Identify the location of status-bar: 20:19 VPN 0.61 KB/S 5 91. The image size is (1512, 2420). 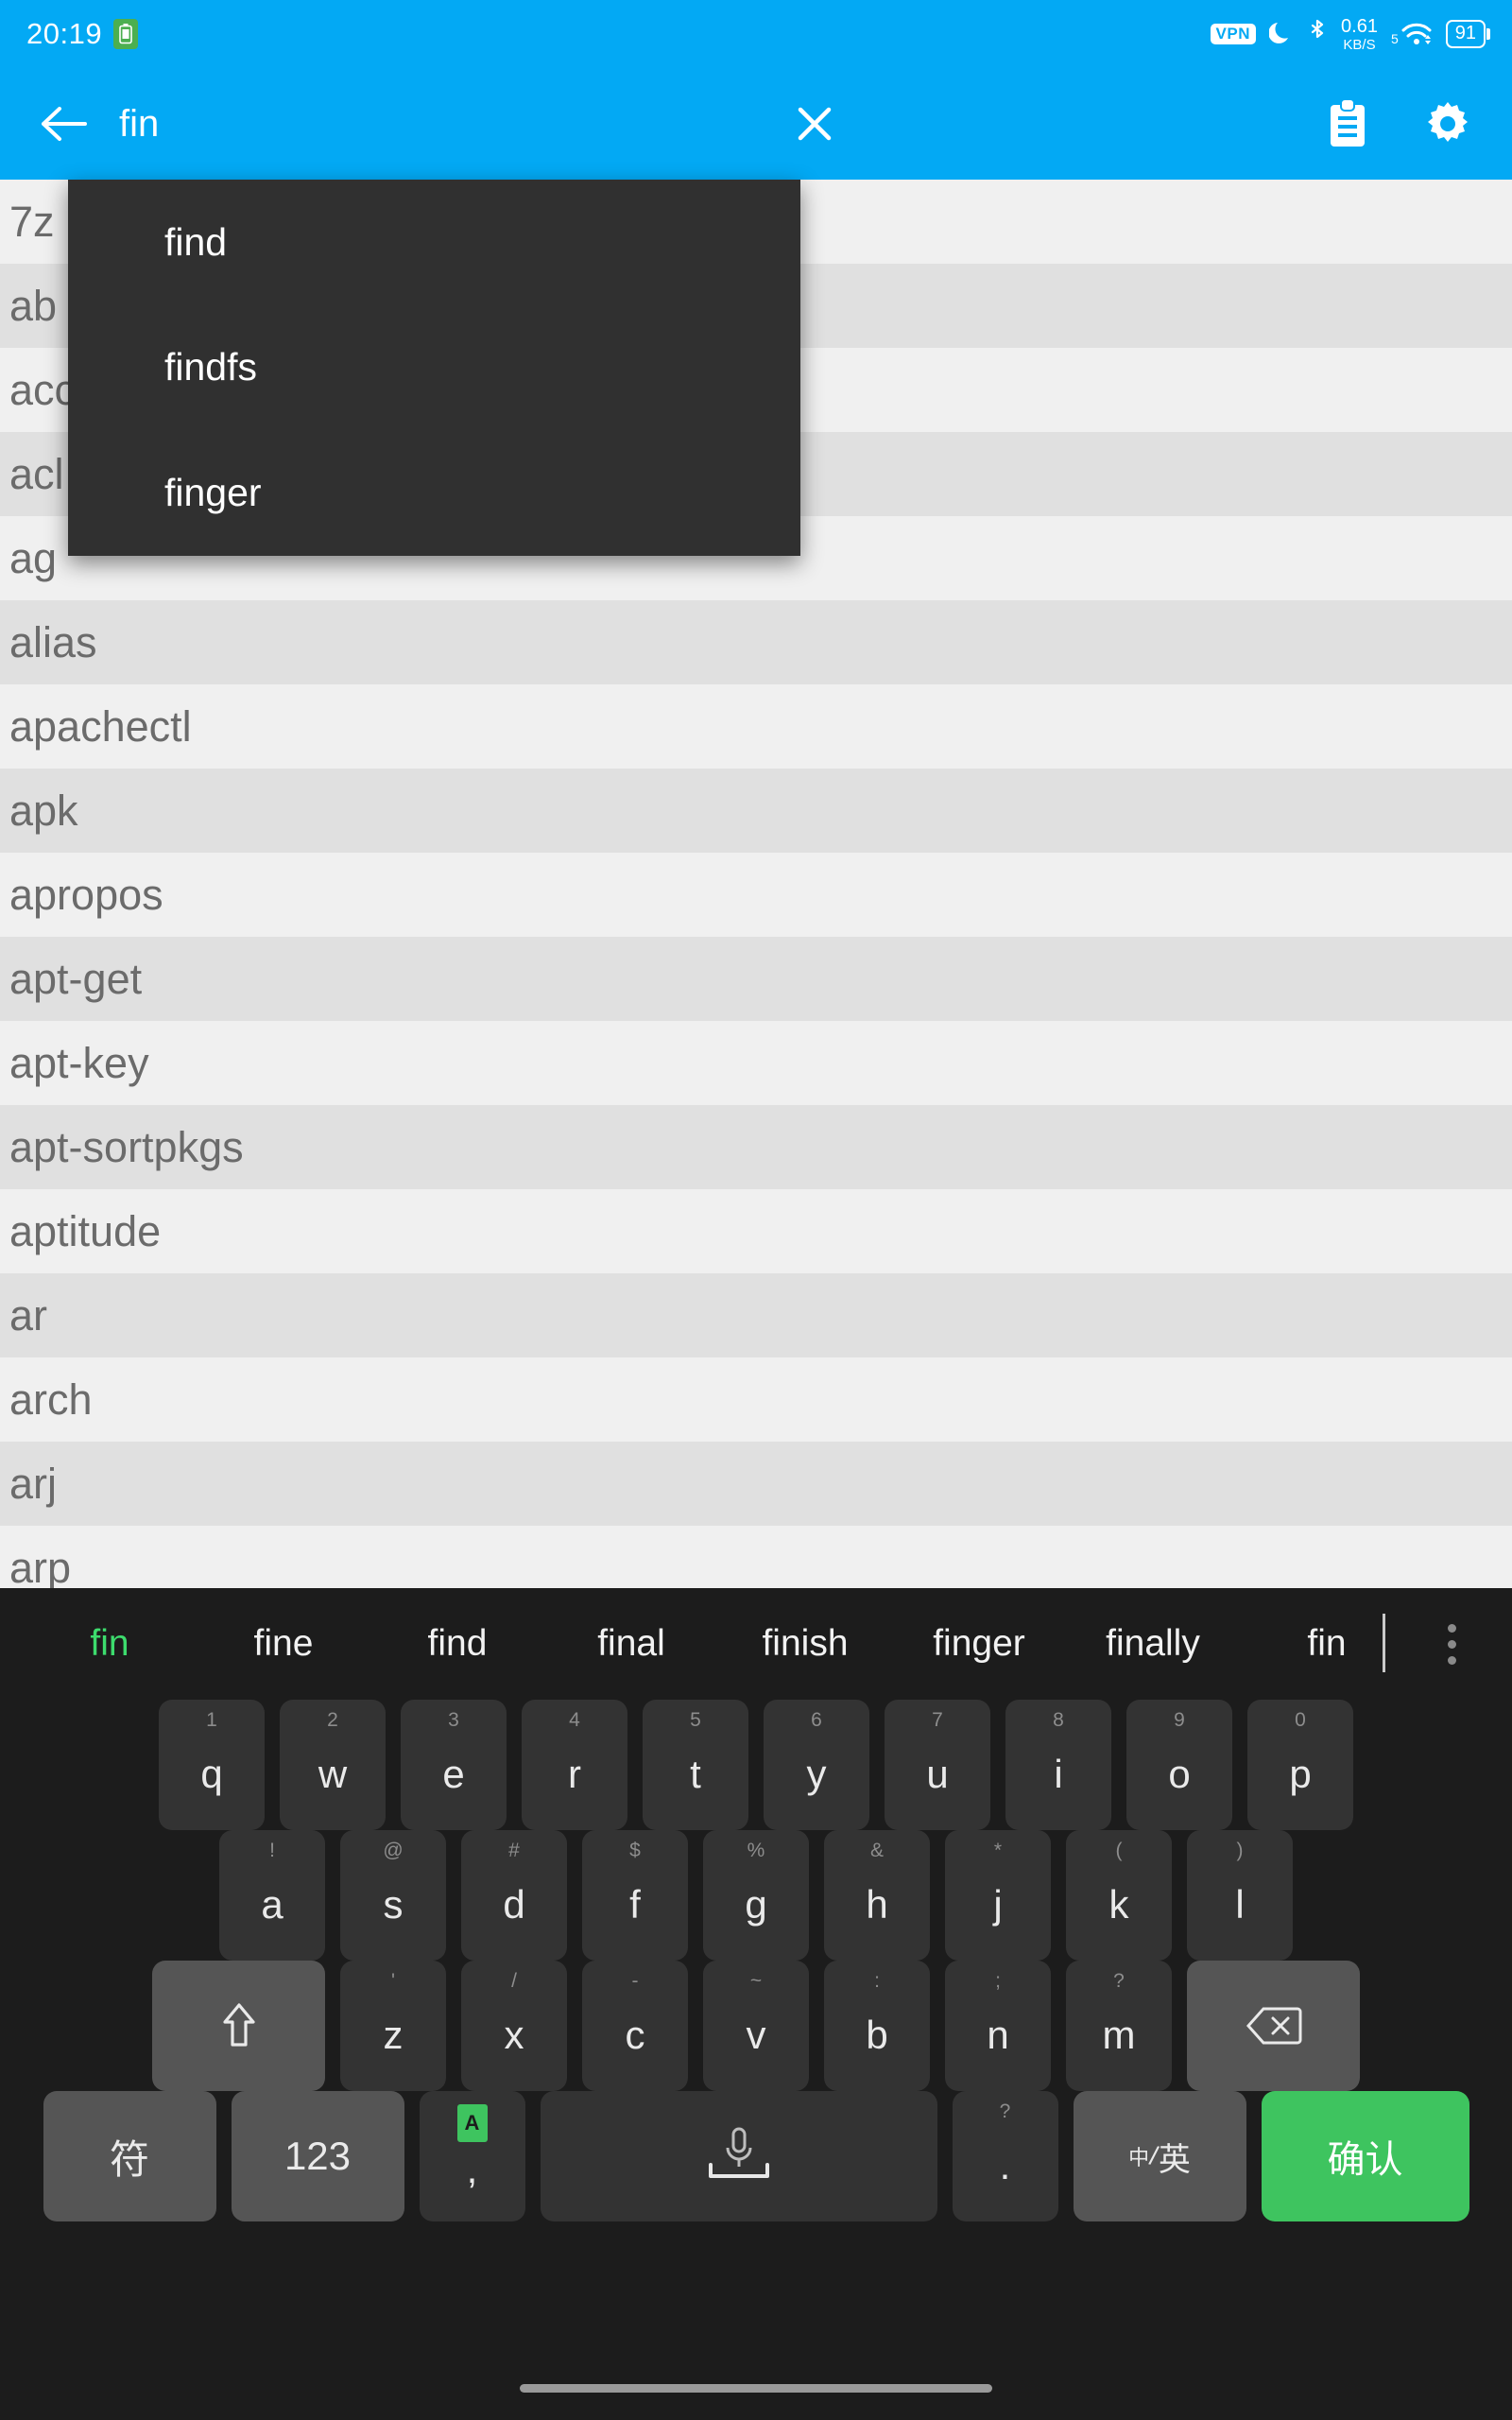
(756, 34).